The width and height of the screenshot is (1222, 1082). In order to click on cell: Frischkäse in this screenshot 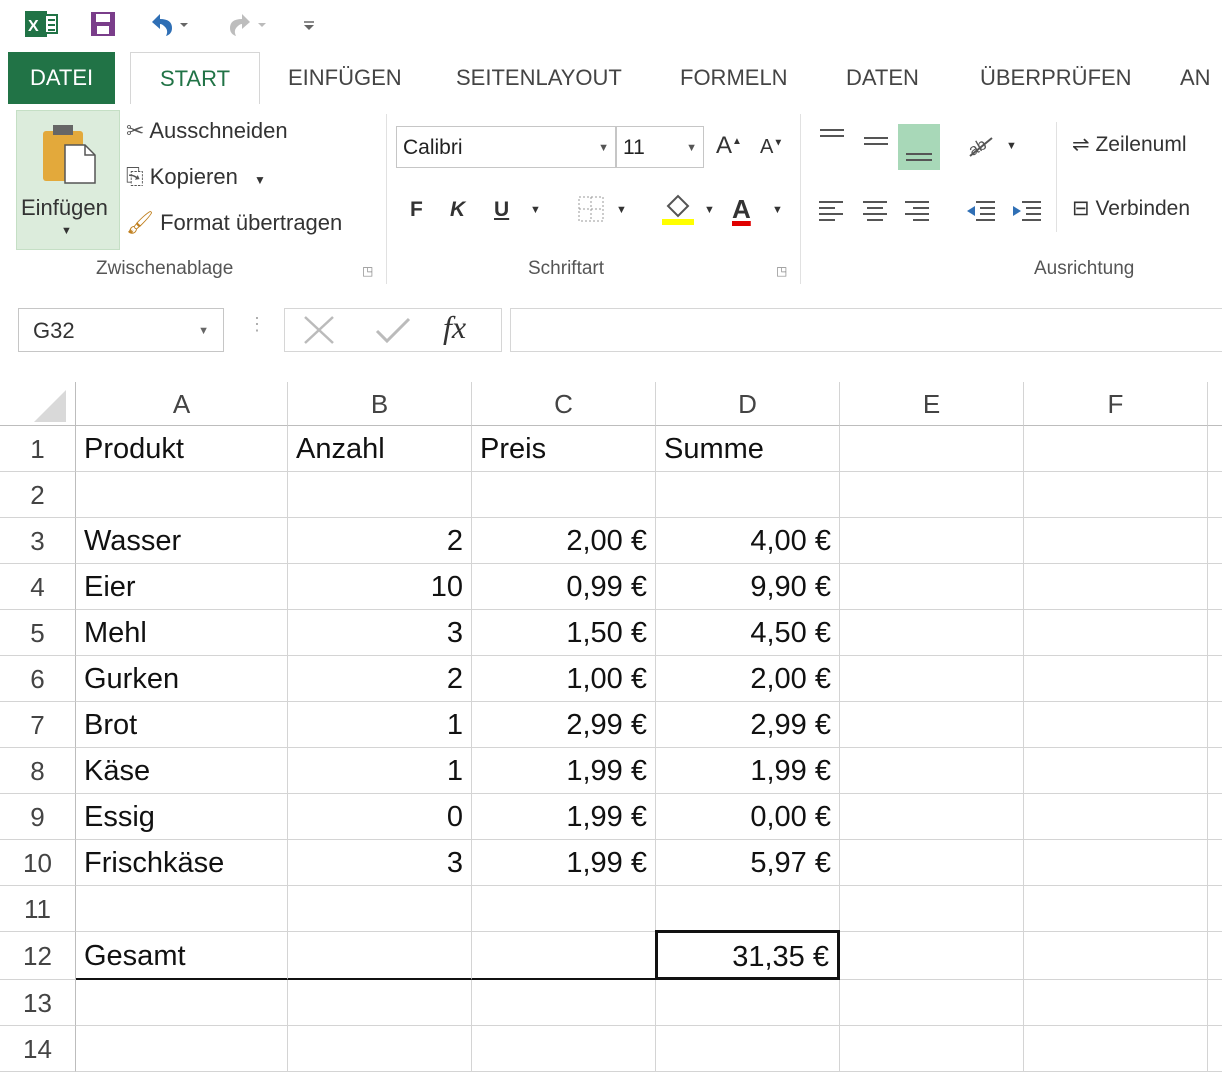, I will do `click(182, 863)`.